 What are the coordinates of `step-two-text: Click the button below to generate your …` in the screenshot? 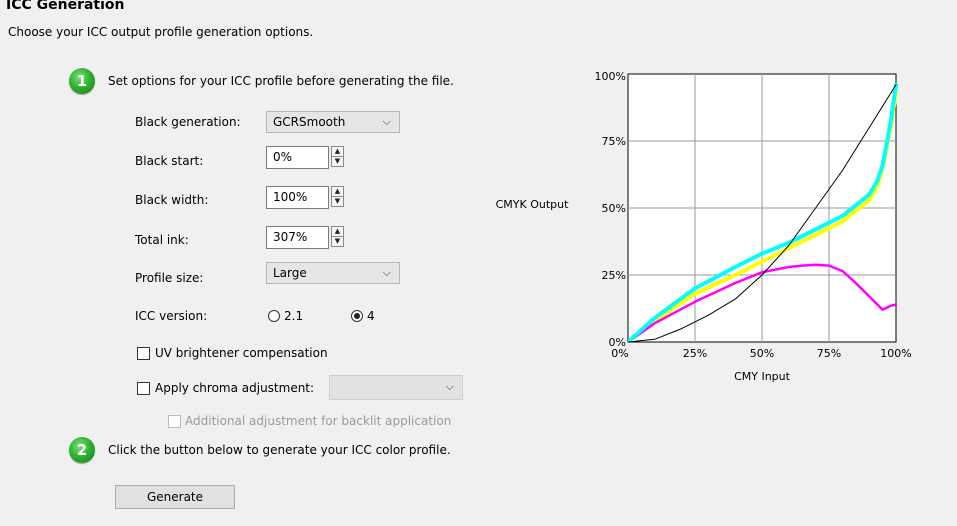 It's located at (279, 450).